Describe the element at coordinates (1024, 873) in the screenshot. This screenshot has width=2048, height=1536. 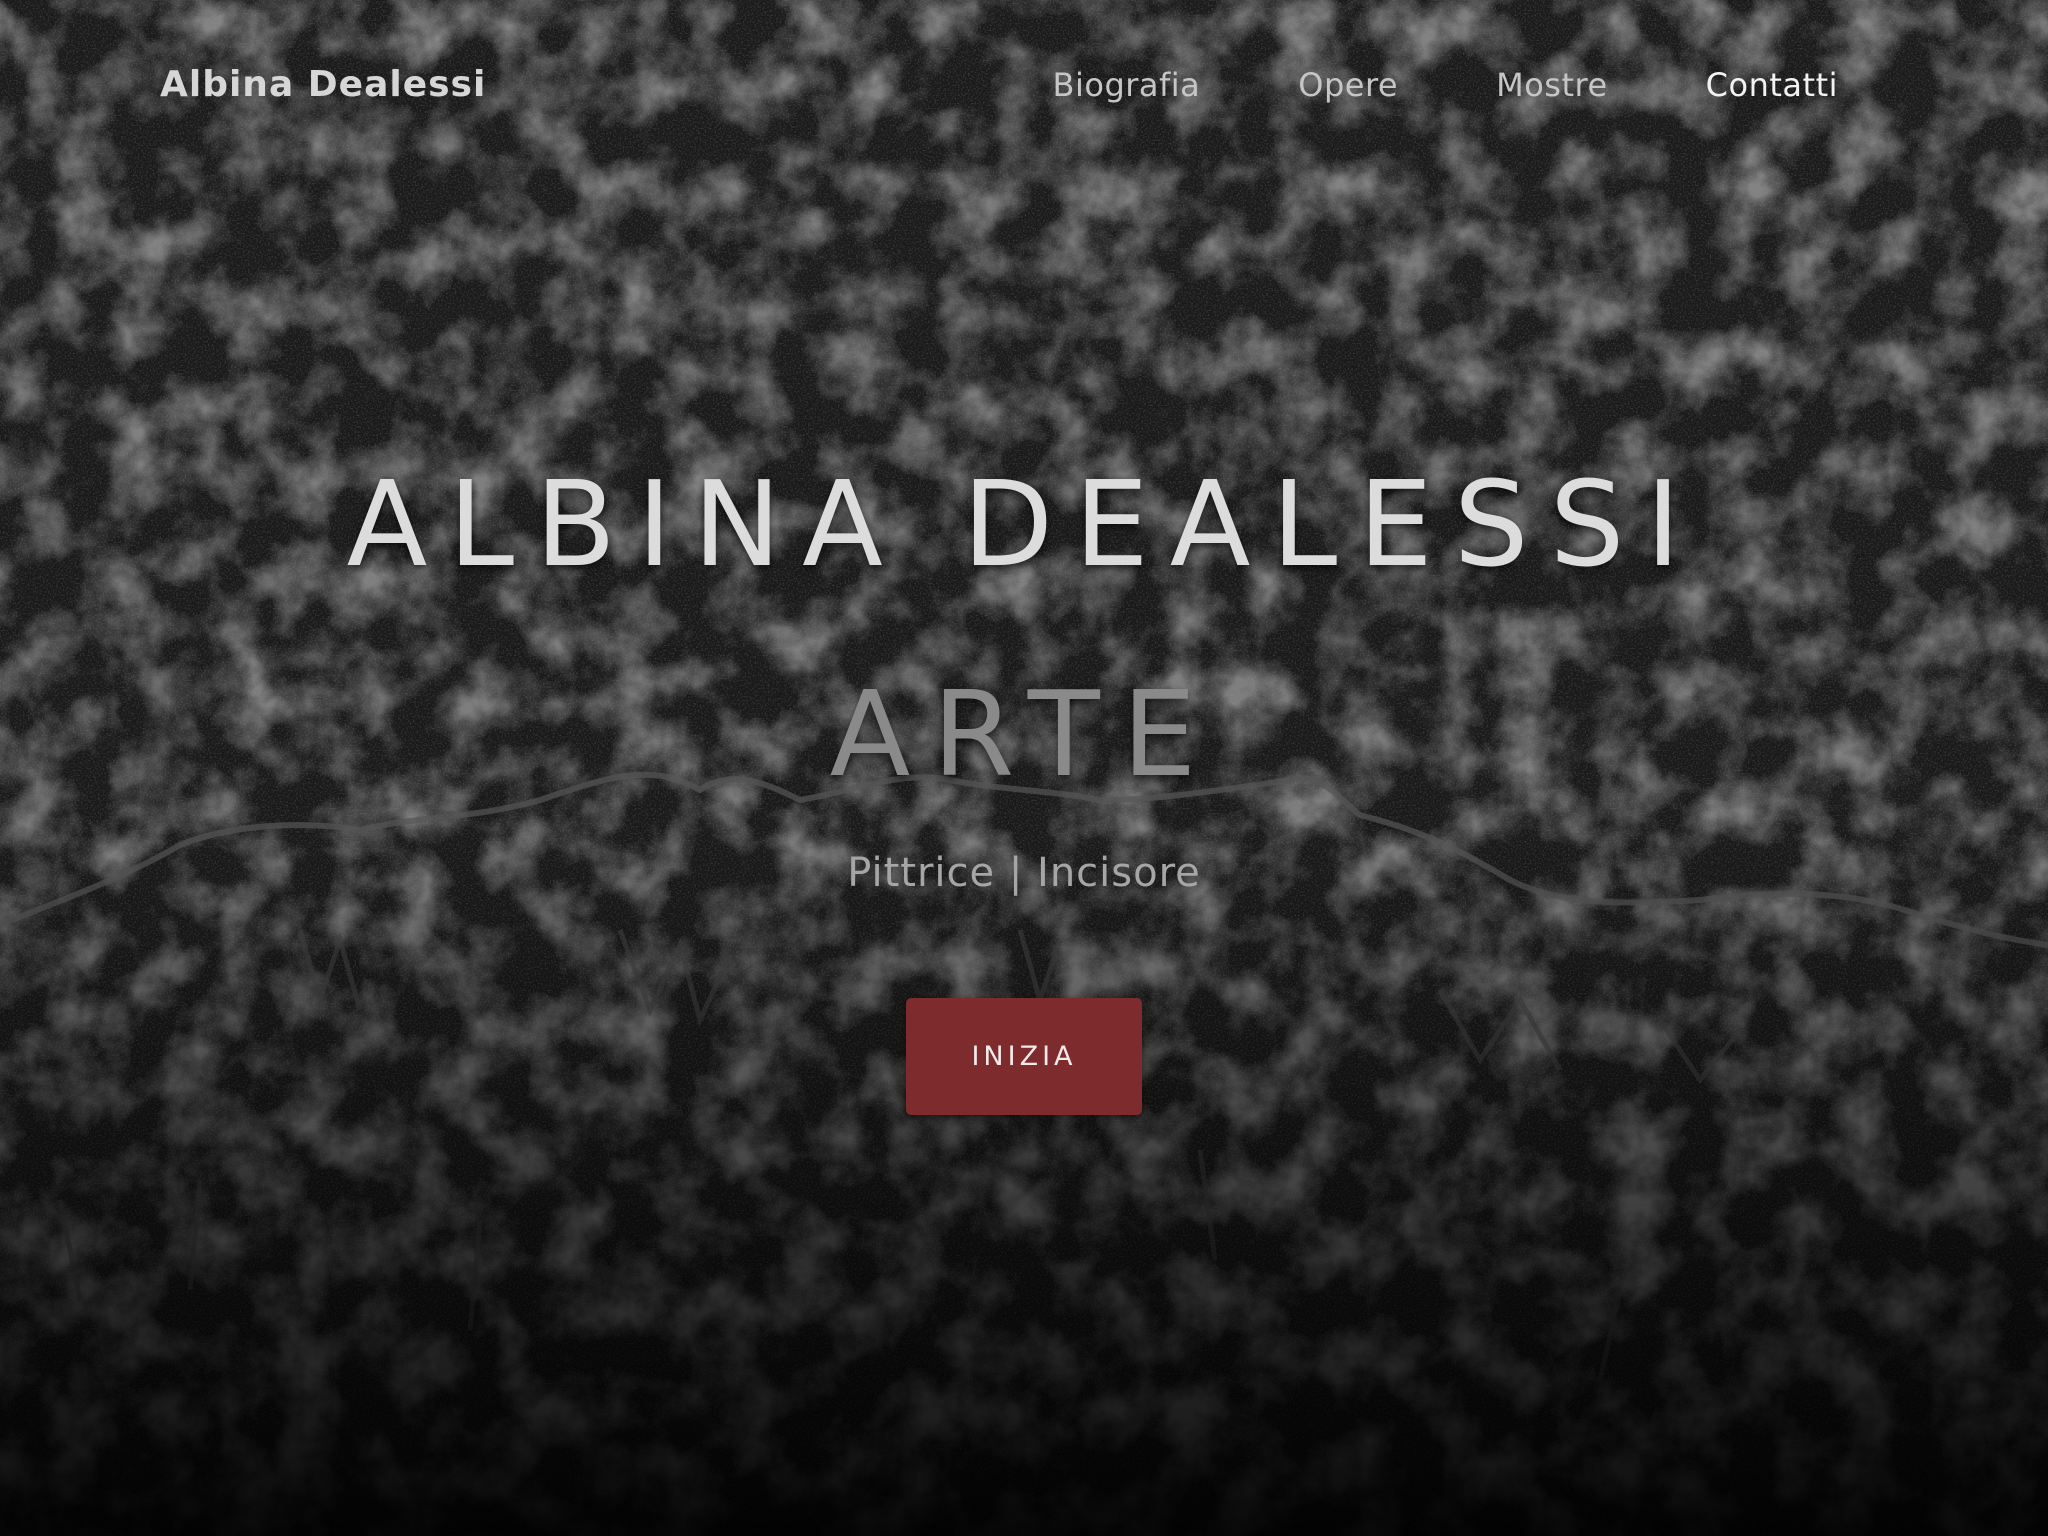
I see `hero-tagline: Pittrice | Incisore` at that location.